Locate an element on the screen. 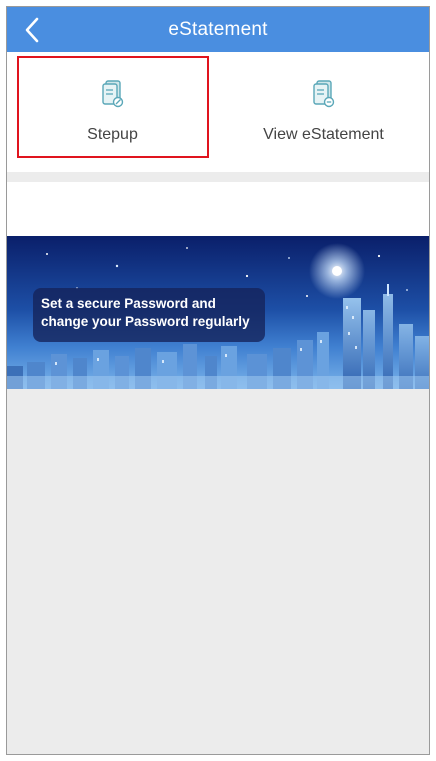  document-edit-icon is located at coordinates (112, 94).